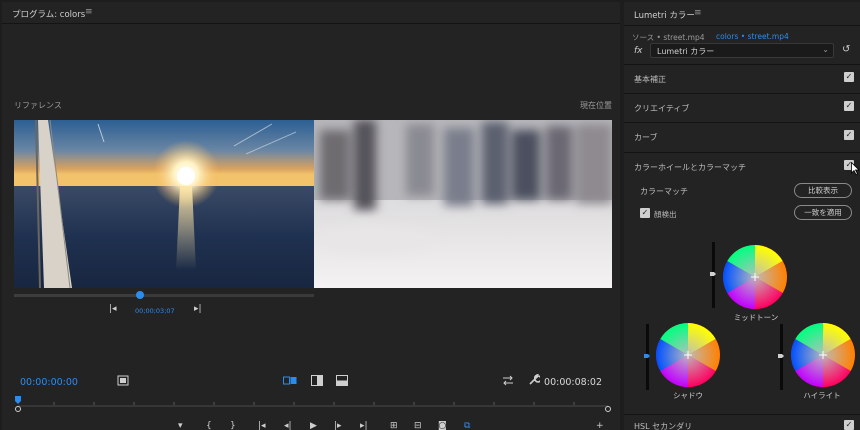  What do you see at coordinates (668, 37) in the screenshot?
I see `source-clip-label: ソース • street.mp4` at bounding box center [668, 37].